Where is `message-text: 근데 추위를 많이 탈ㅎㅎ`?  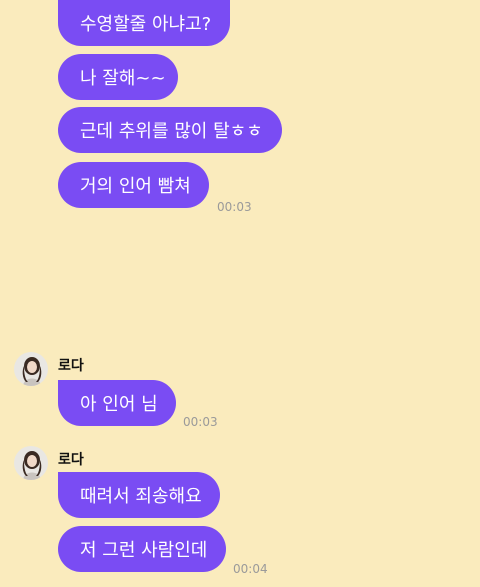 message-text: 근데 추위를 많이 탈ㅎㅎ is located at coordinates (171, 131).